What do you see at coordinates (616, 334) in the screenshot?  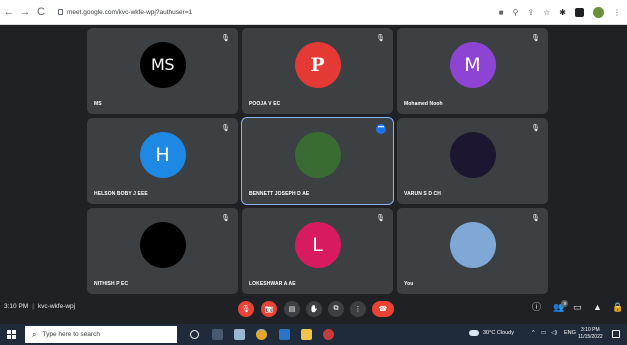 I see `notification-icon` at bounding box center [616, 334].